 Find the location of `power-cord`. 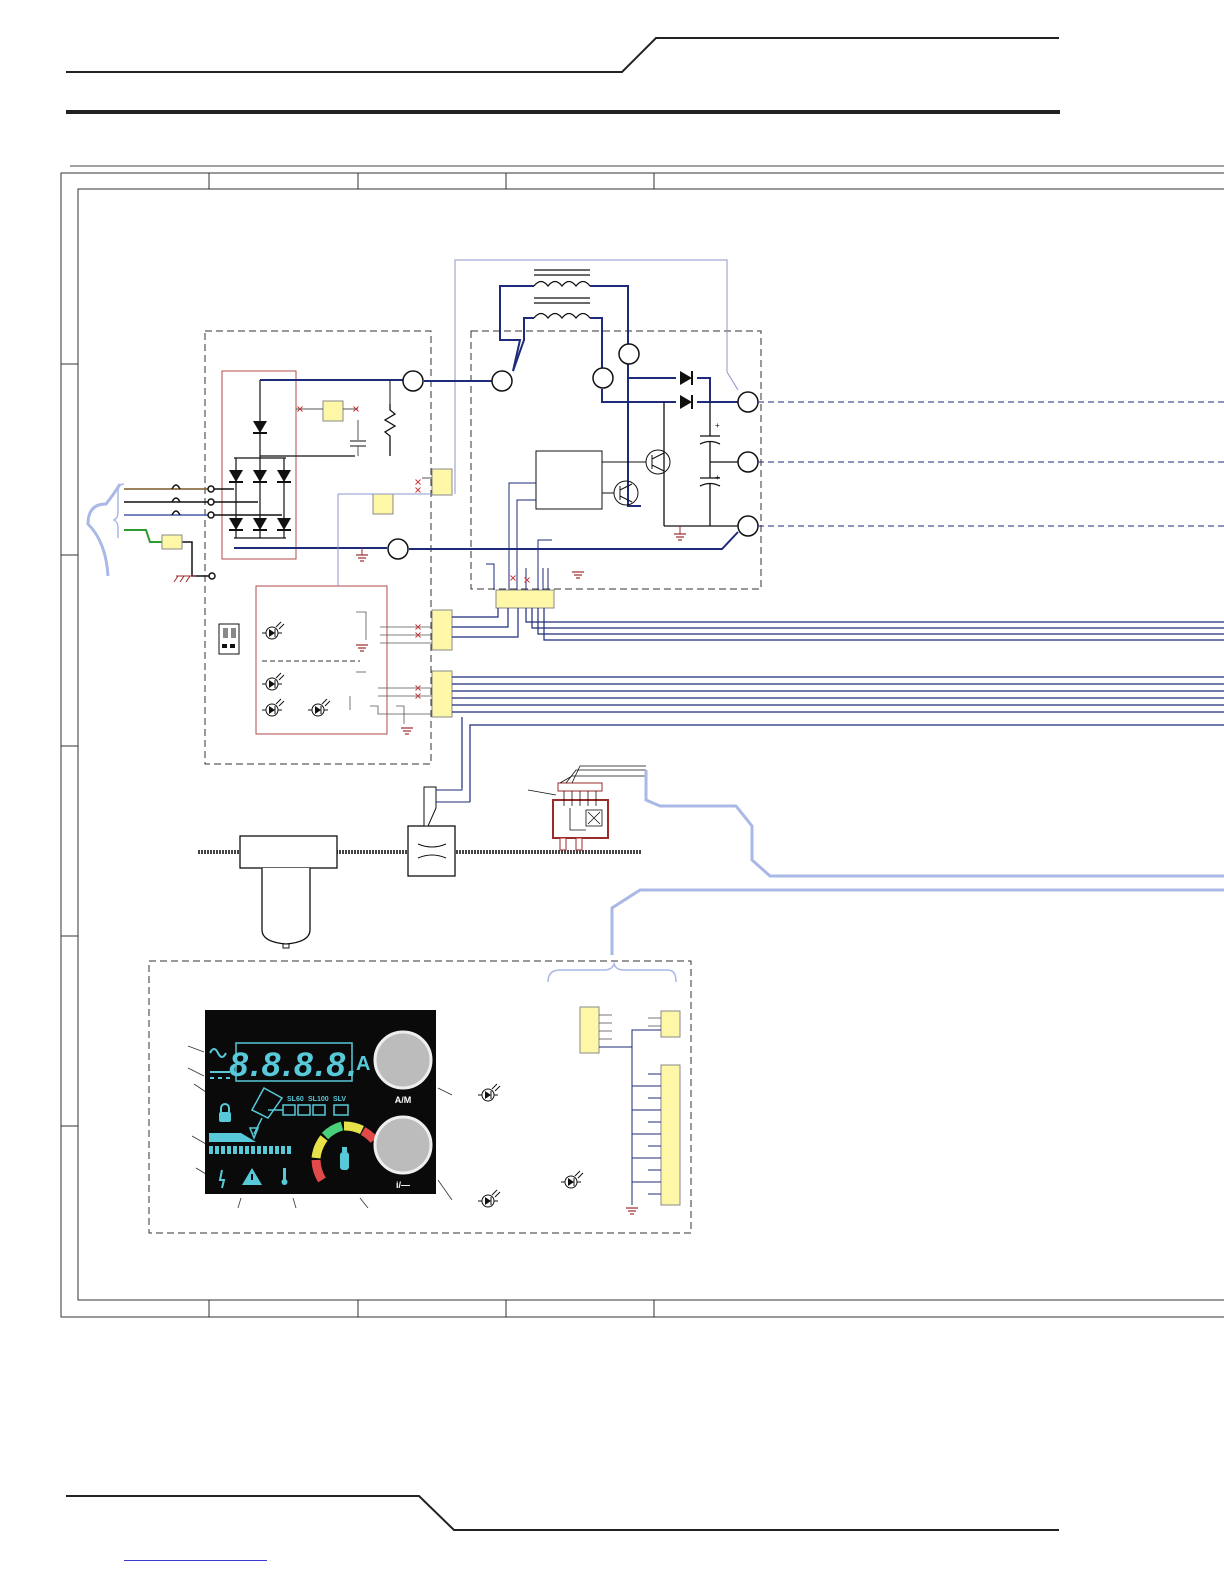

power-cord is located at coordinates (104, 530).